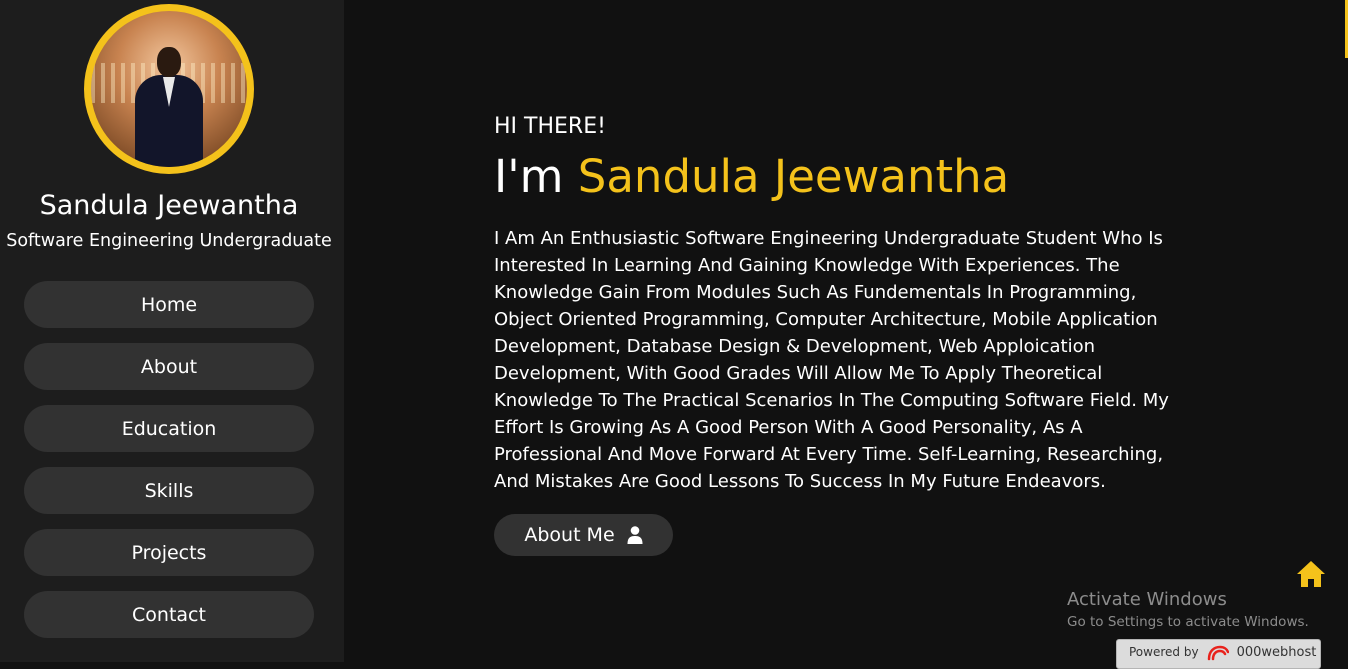  Describe the element at coordinates (1311, 574) in the screenshot. I see `home-icon` at that location.